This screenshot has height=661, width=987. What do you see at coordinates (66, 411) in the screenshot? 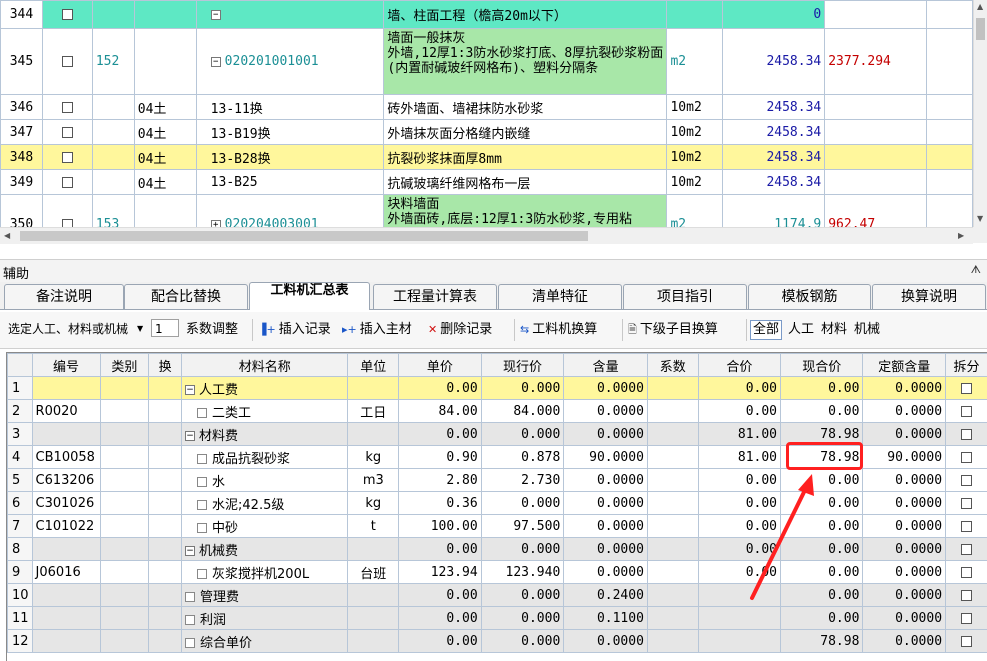
I see `material-code: R0020` at bounding box center [66, 411].